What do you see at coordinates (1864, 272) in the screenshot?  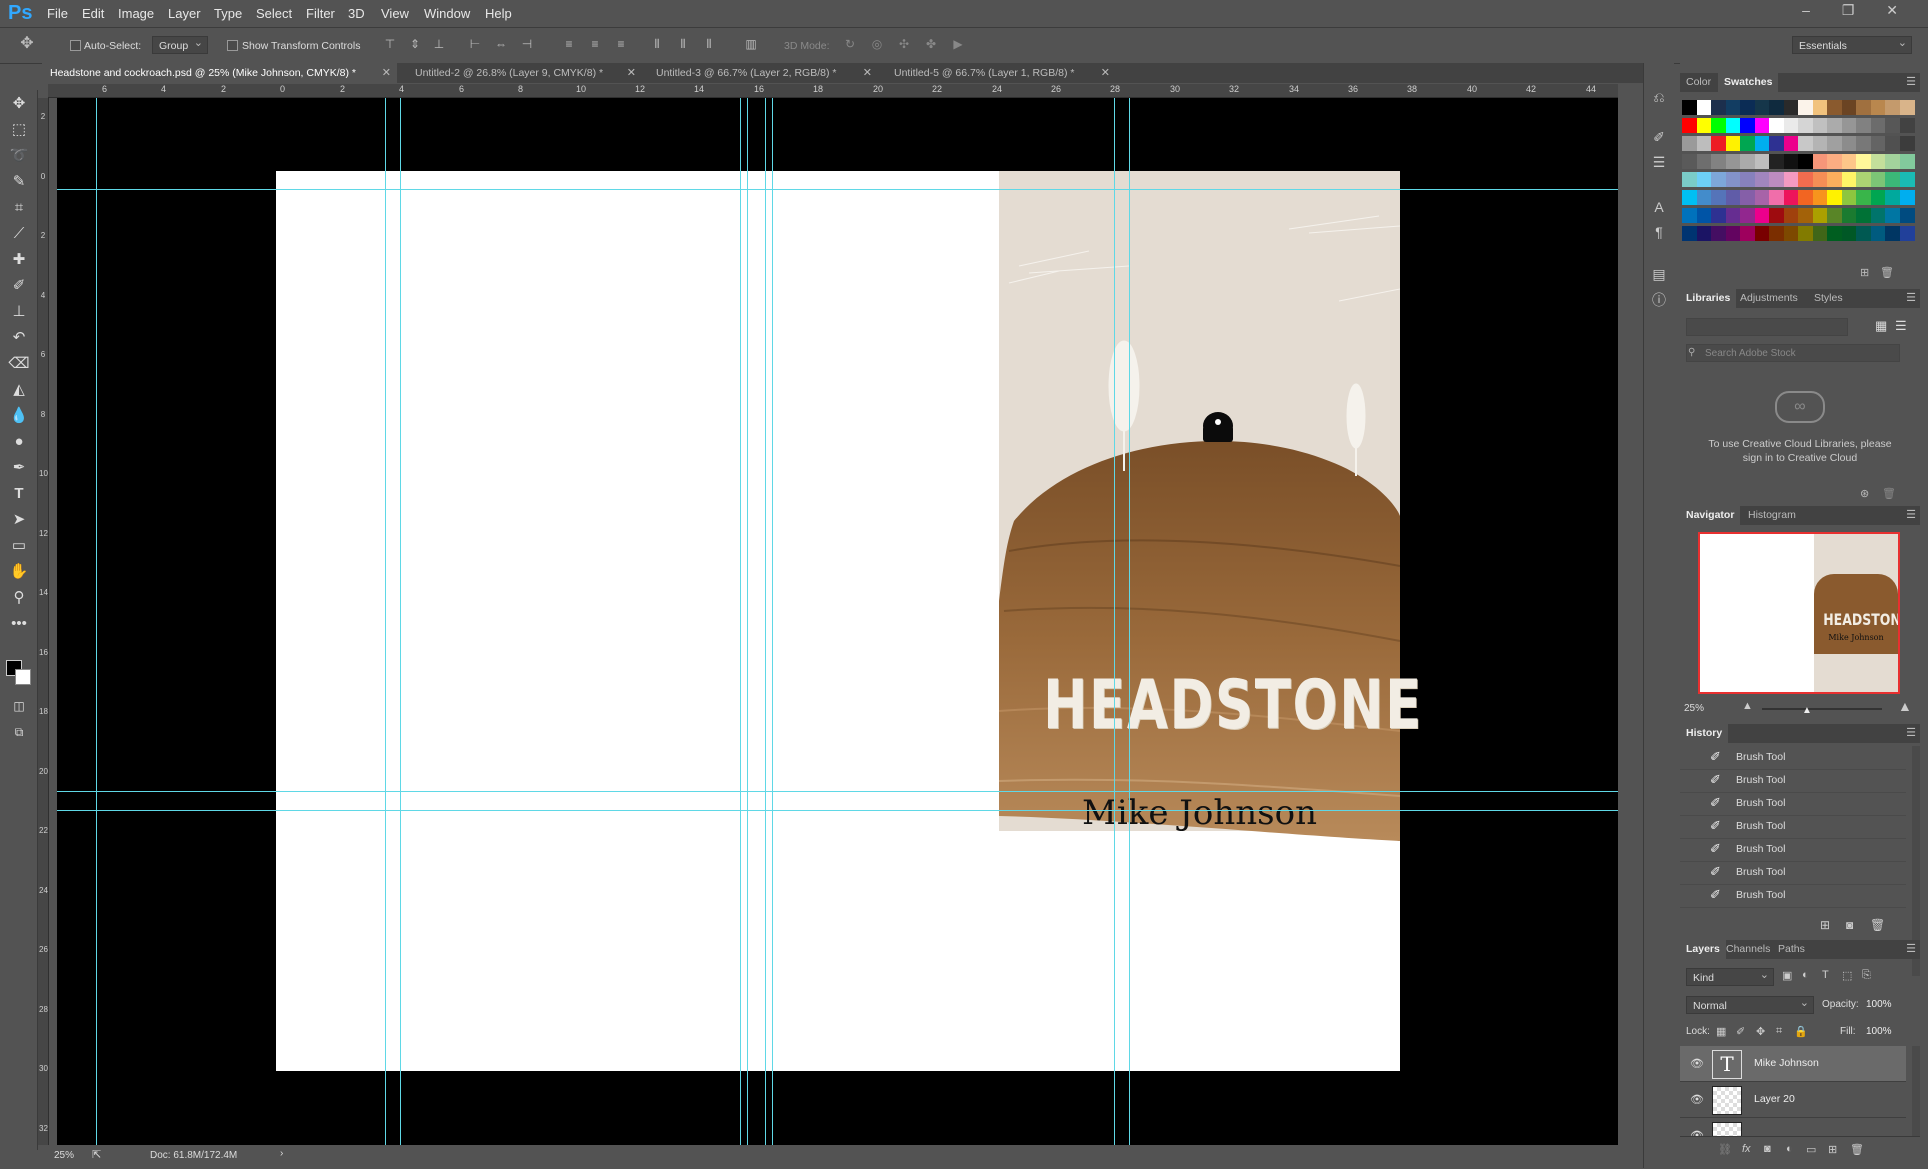 I see `new-swatch-icon: ⊞` at bounding box center [1864, 272].